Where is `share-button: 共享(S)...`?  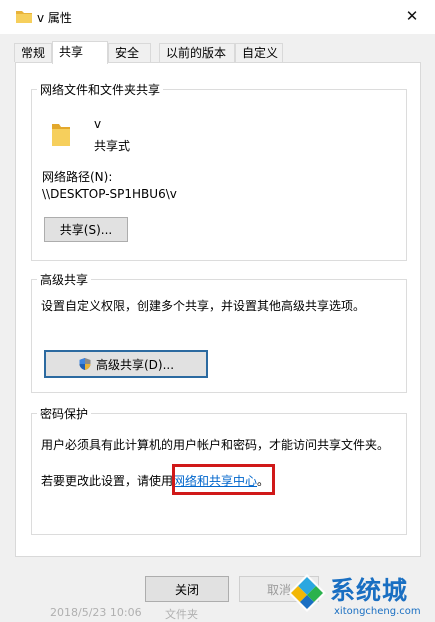 share-button: 共享(S)... is located at coordinates (86, 229).